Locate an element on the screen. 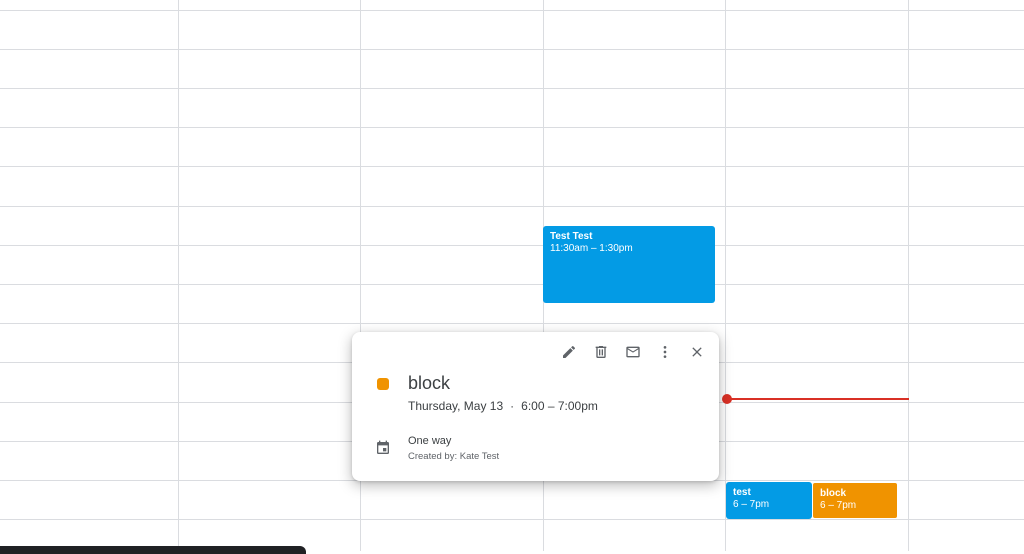 The height and width of the screenshot is (554, 1024). email-icon is located at coordinates (633, 352).